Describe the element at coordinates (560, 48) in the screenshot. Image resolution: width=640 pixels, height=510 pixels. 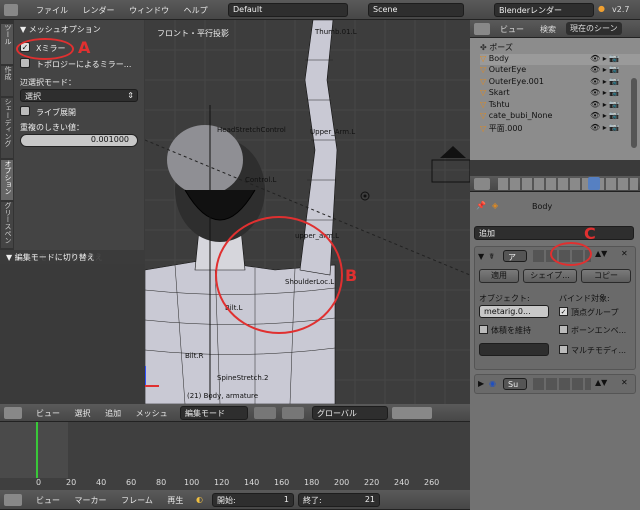
I see `outliner-item-pose: ✤ ポーズ` at that location.